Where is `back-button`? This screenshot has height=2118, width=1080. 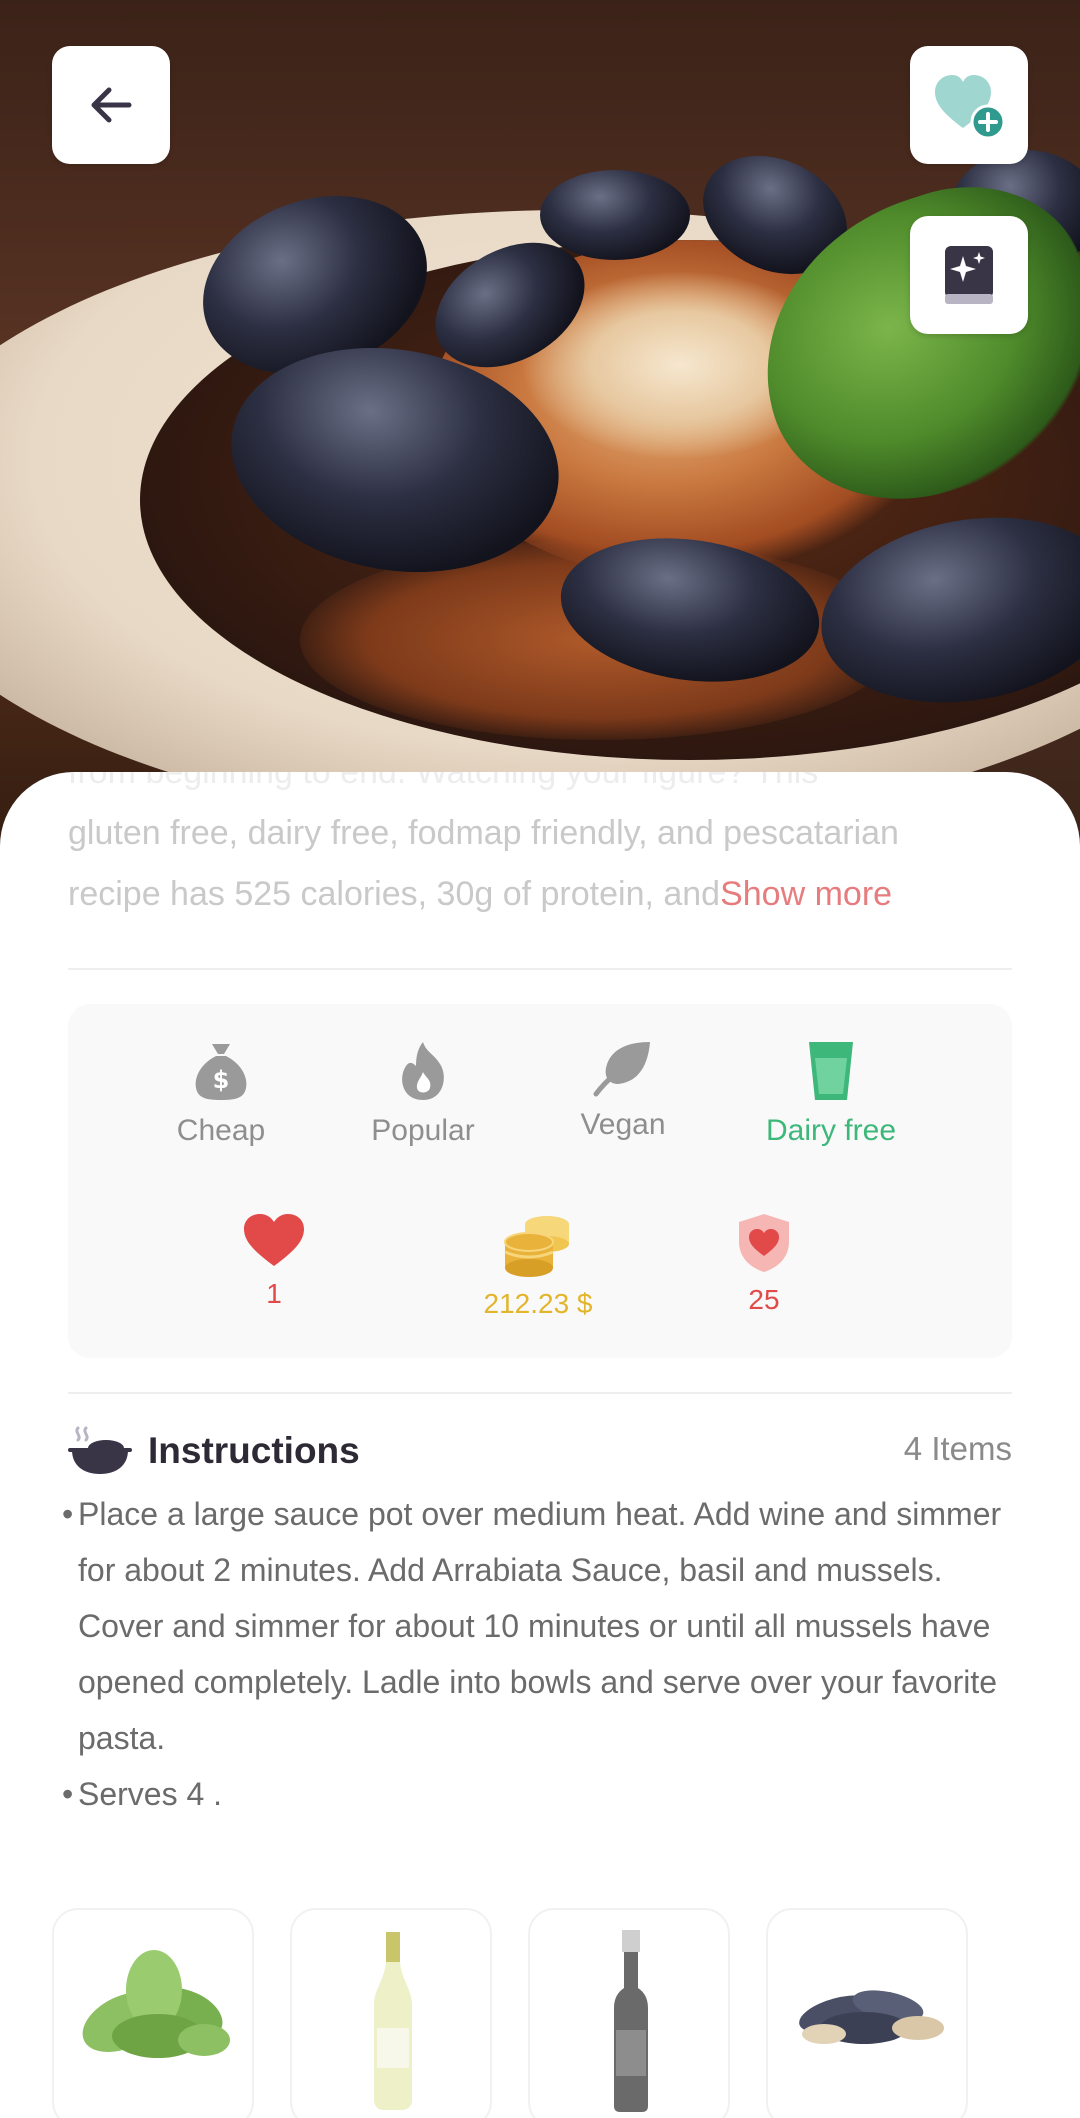
back-button is located at coordinates (111, 105).